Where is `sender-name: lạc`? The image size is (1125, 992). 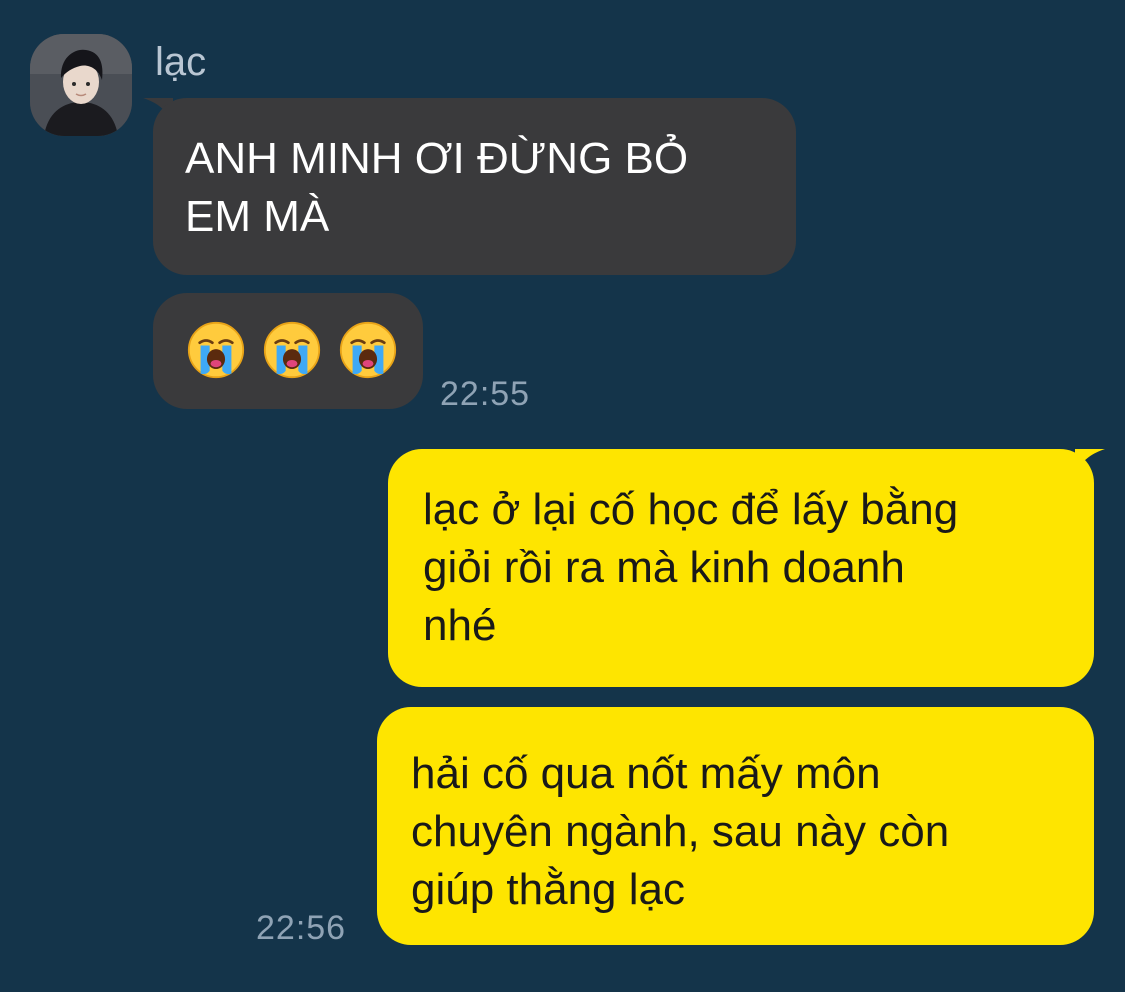 sender-name: lạc is located at coordinates (181, 62).